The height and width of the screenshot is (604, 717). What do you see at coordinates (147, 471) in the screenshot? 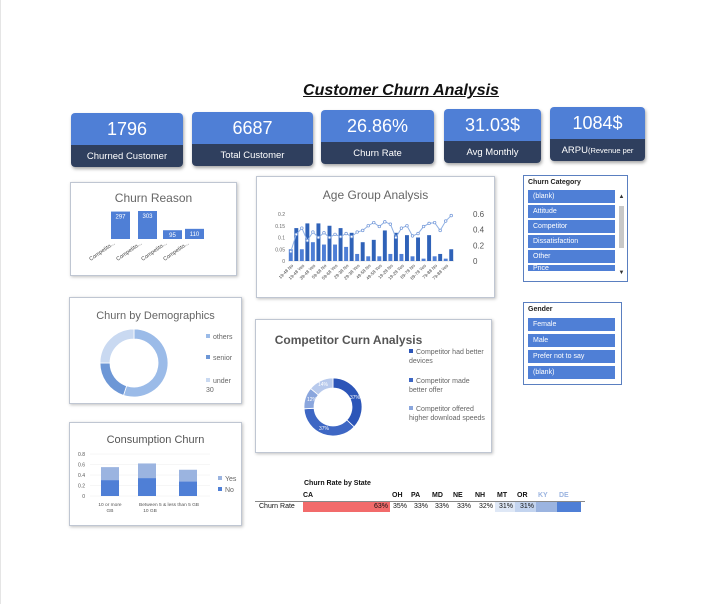
I see `bar-yes` at bounding box center [147, 471].